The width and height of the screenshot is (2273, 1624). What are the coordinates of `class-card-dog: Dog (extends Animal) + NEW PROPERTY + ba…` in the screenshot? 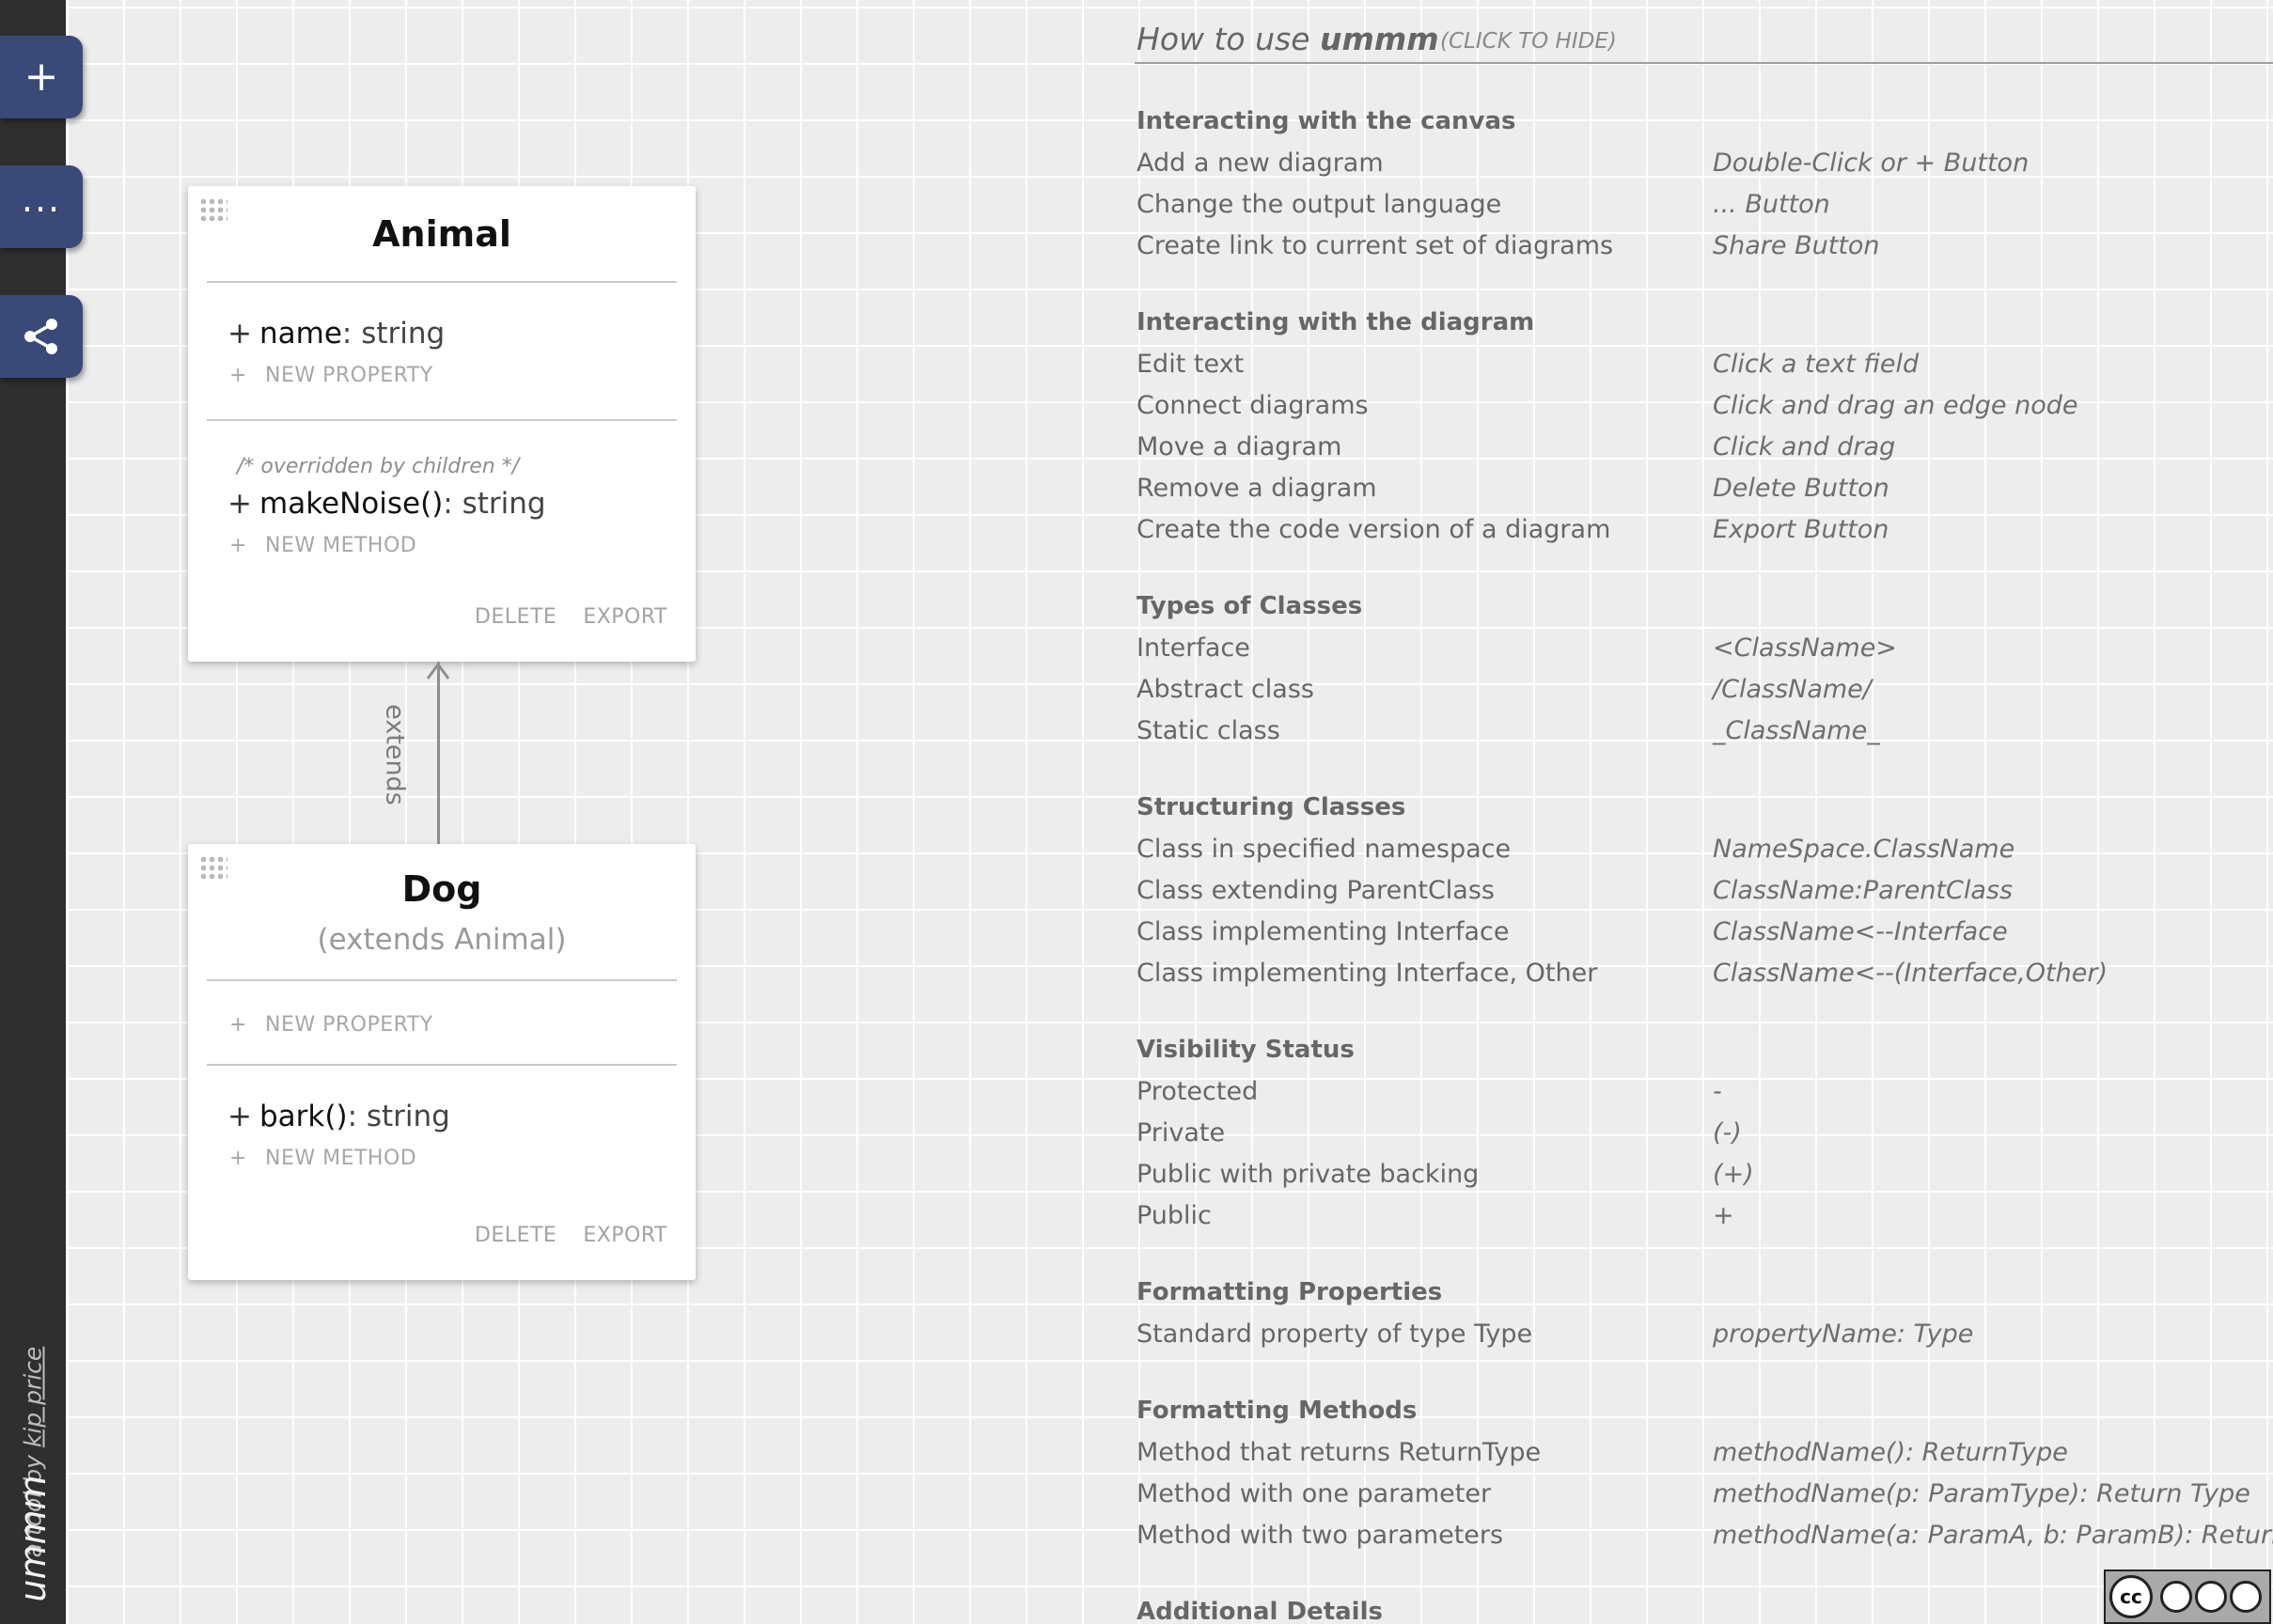 It's located at (442, 1062).